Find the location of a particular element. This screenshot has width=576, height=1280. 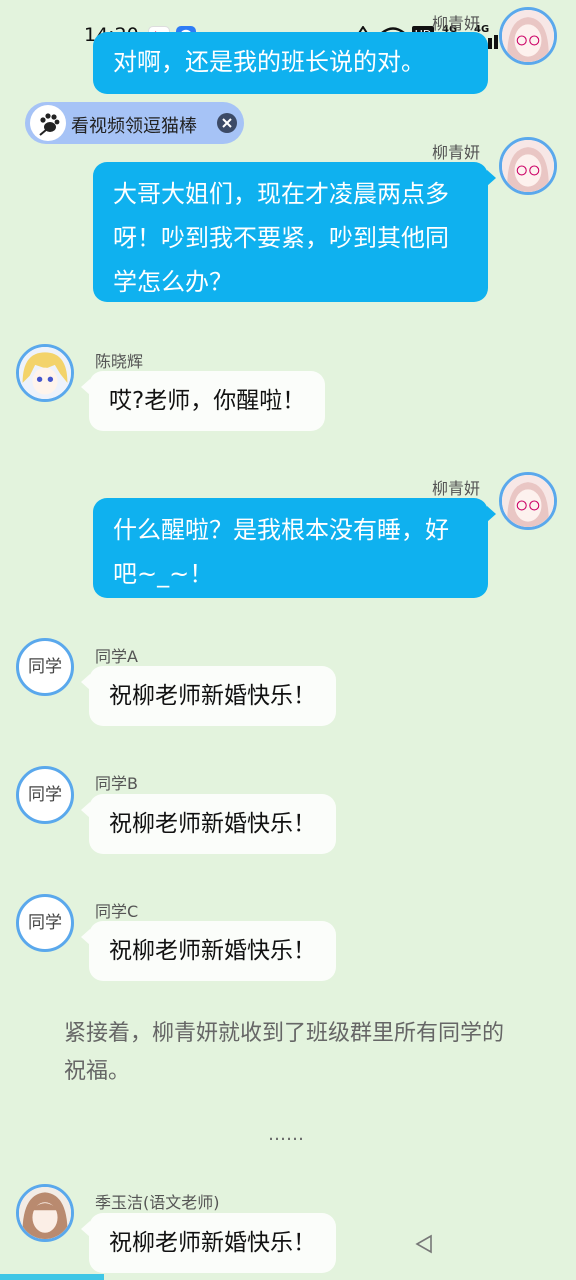

back-triangle-icon is located at coordinates (424, 1244).